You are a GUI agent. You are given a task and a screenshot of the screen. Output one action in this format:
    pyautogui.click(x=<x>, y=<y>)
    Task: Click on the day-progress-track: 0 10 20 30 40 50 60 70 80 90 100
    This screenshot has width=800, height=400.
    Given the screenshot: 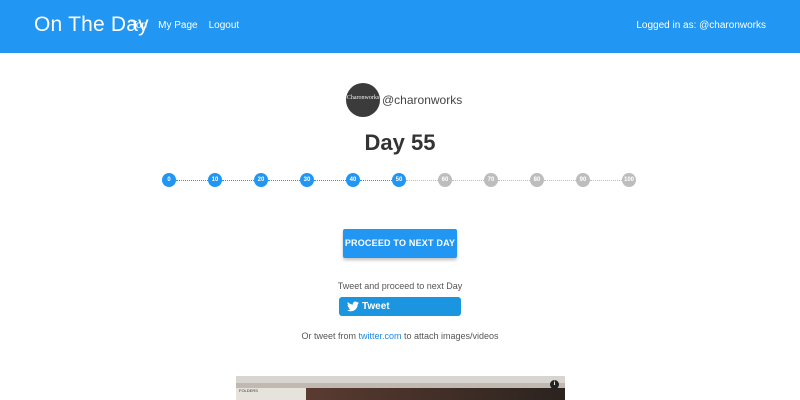 What is the action you would take?
    pyautogui.click(x=400, y=180)
    